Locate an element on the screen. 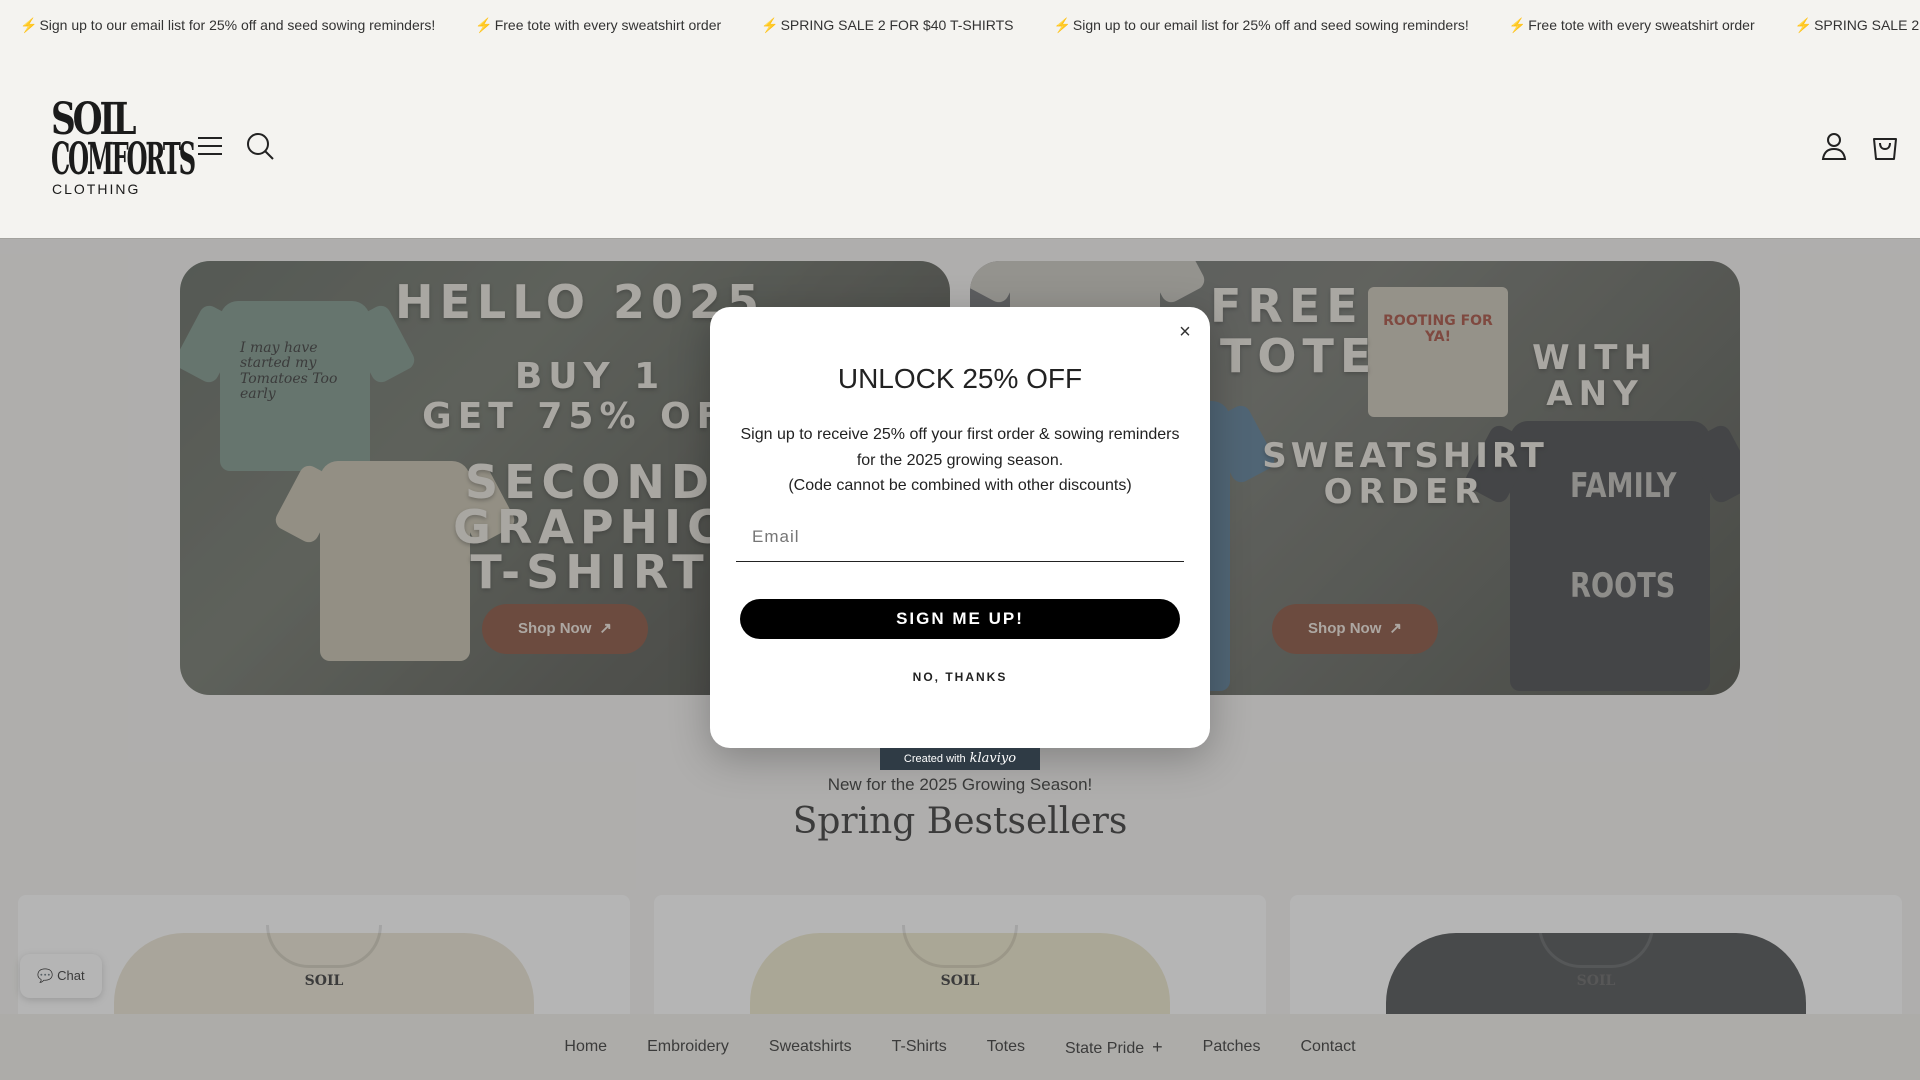 The image size is (1920, 1080). account-icon is located at coordinates (1834, 146).